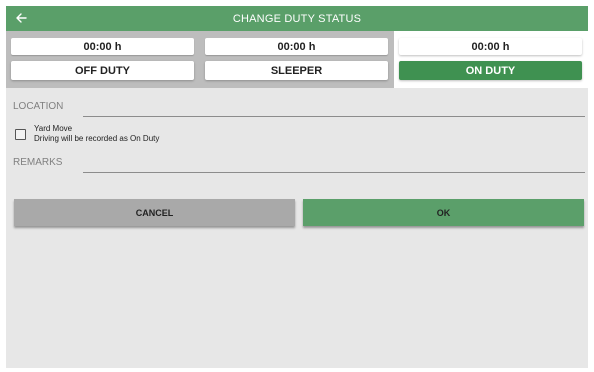 The image size is (594, 372). Describe the element at coordinates (20, 134) in the screenshot. I see `yard-move-checkbox` at that location.